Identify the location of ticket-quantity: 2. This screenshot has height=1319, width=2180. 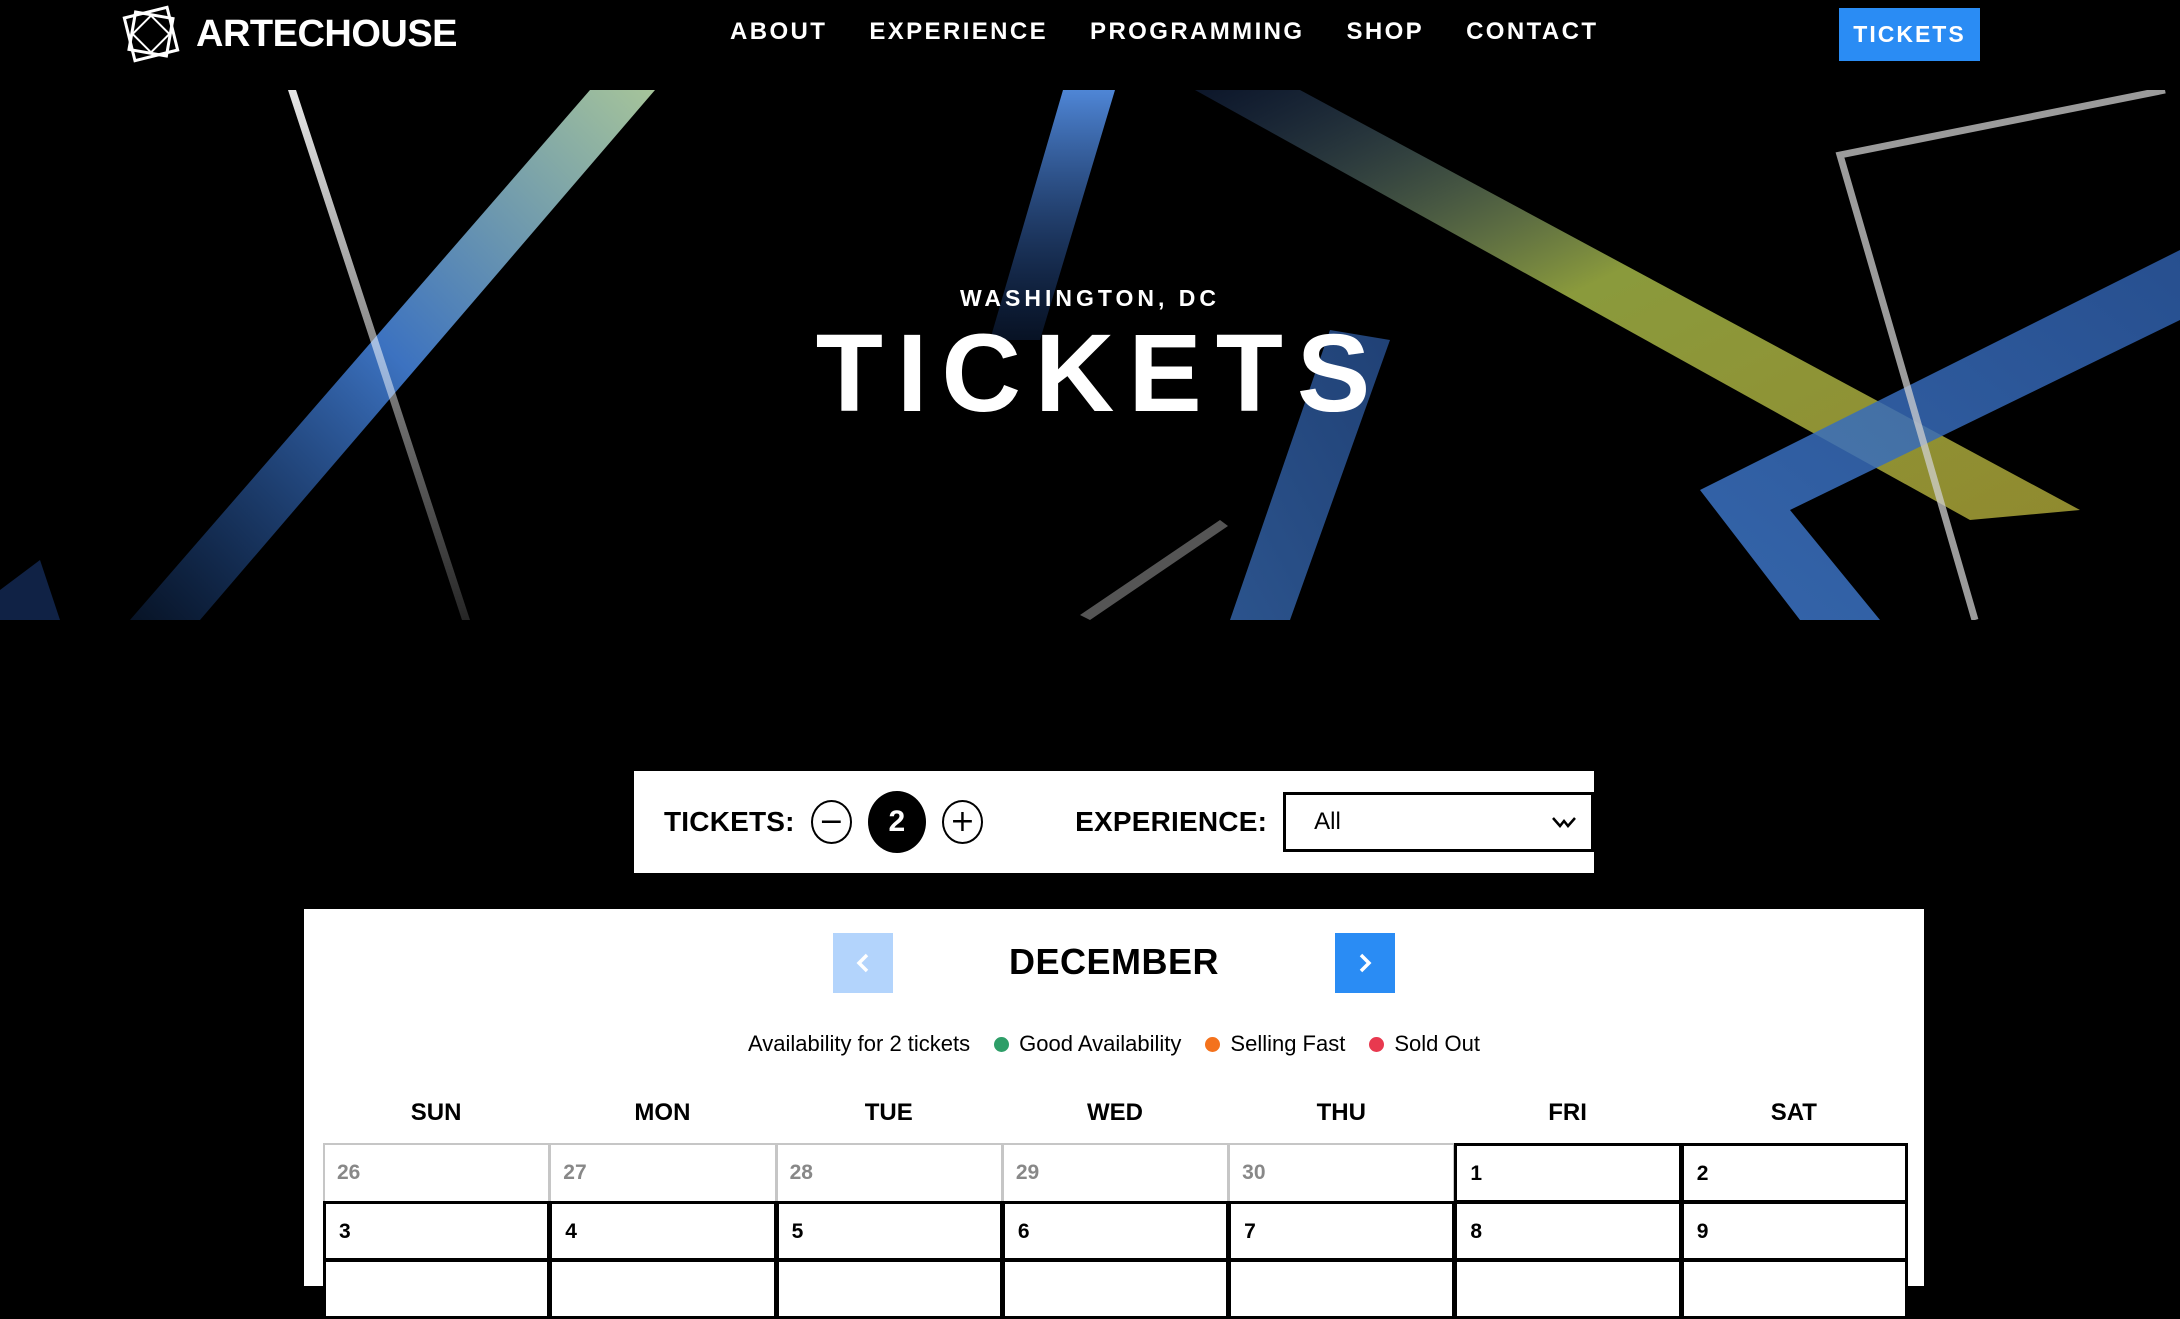
(897, 822).